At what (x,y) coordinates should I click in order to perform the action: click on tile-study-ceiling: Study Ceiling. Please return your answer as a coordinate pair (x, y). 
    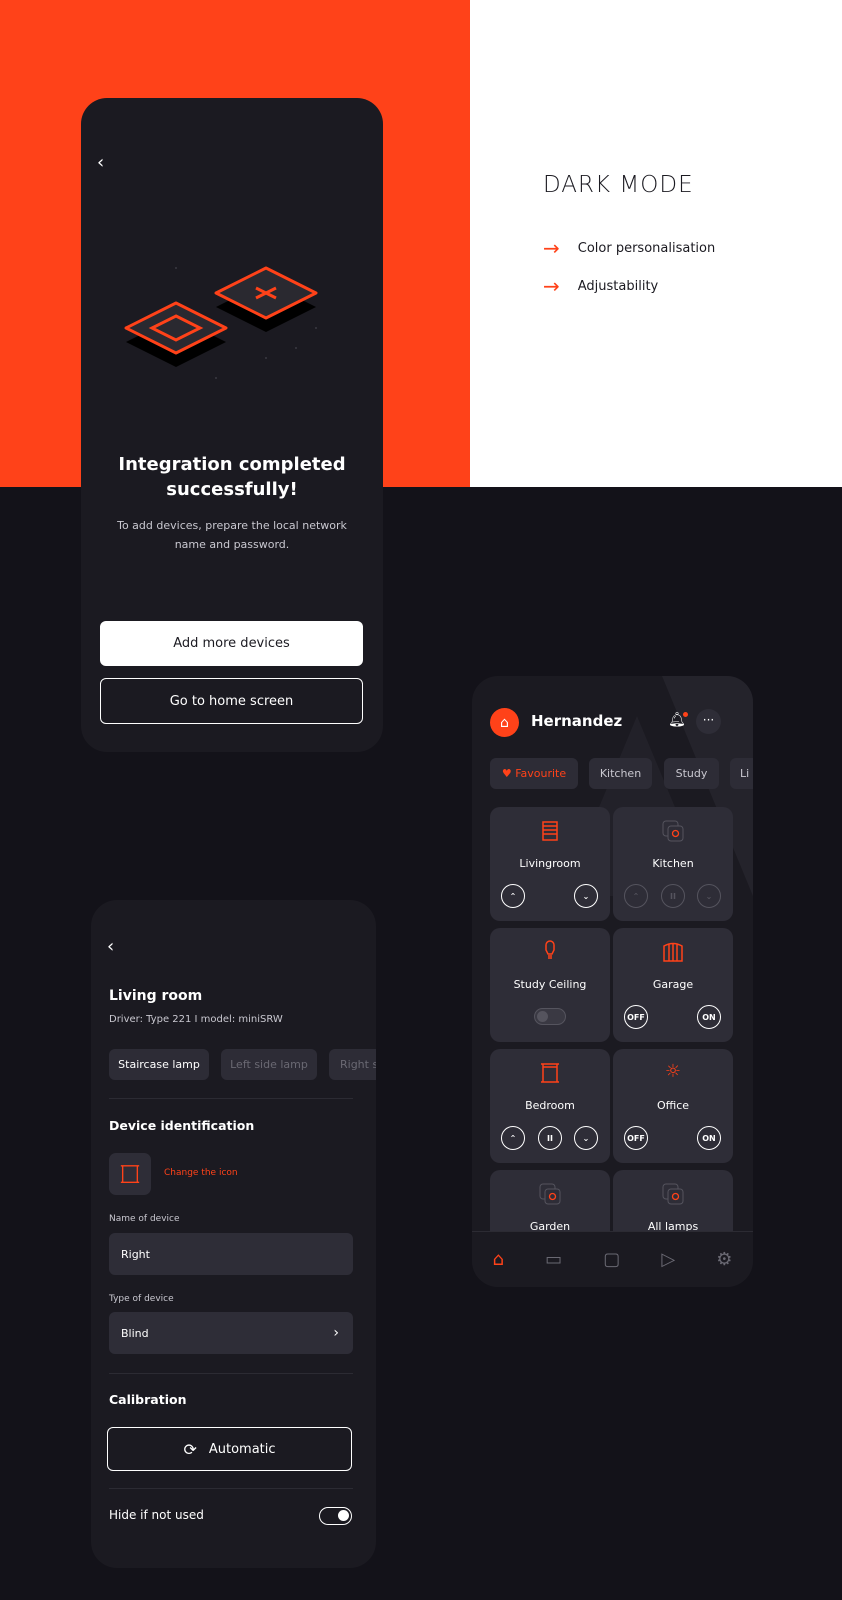
    Looking at the image, I should click on (550, 985).